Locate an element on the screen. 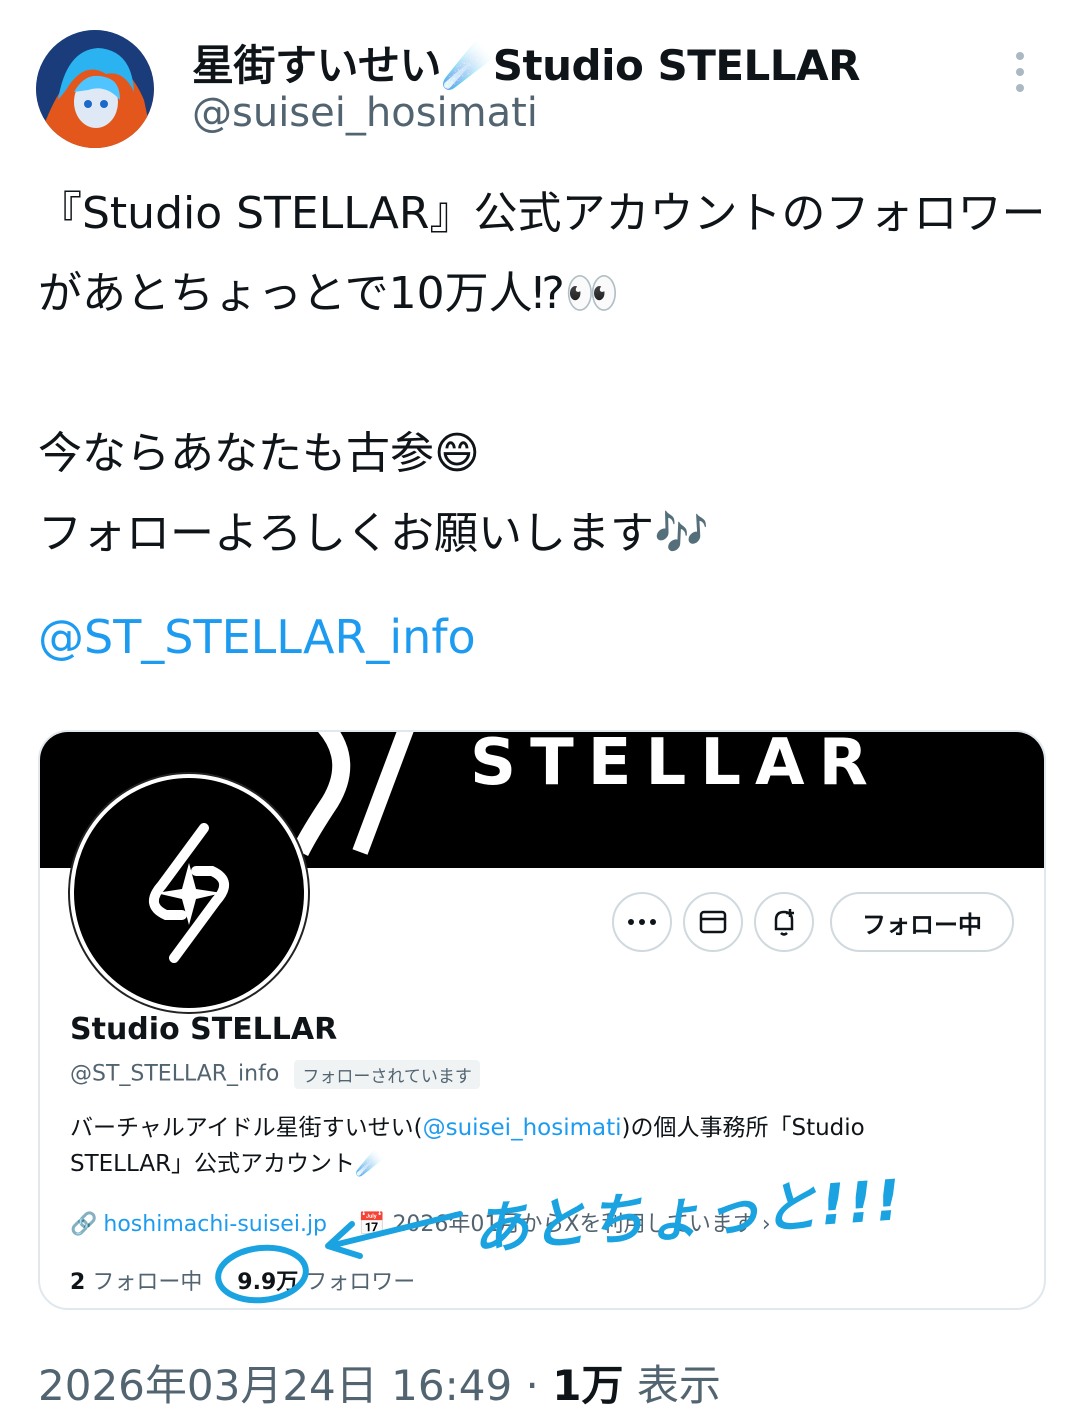  tweet-header: 星街すいせい☄️Studio STELLAR @suisei_hosimati is located at coordinates (540, 80).